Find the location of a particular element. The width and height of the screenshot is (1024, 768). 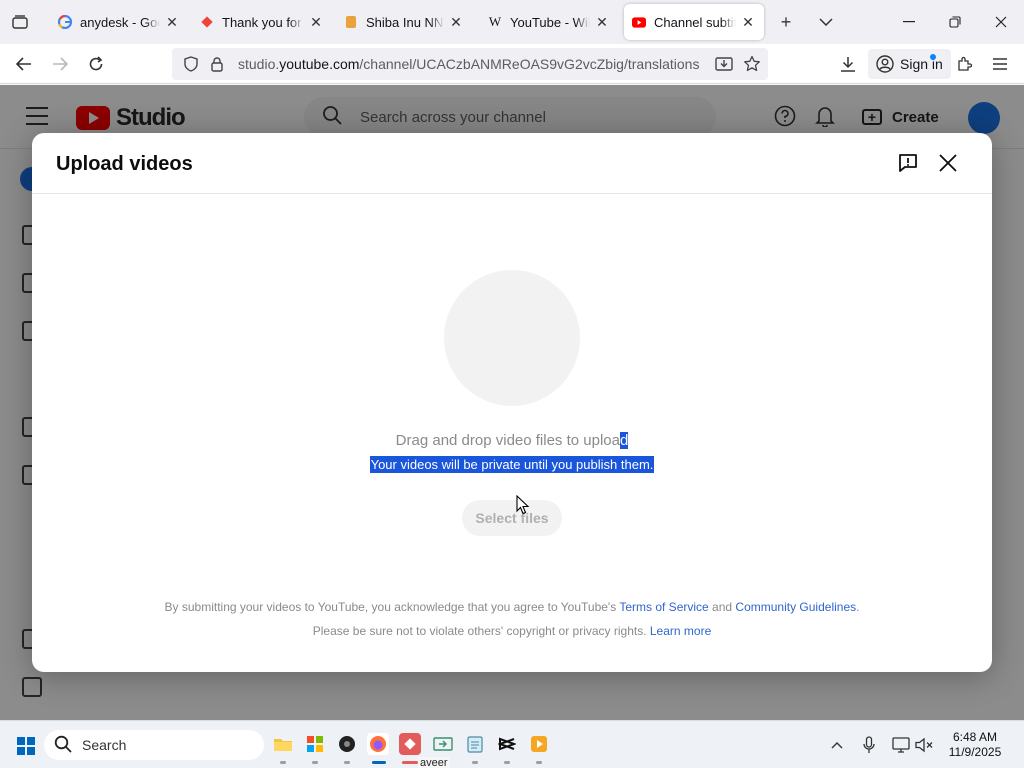

app-active-indicator is located at coordinates (379, 762).